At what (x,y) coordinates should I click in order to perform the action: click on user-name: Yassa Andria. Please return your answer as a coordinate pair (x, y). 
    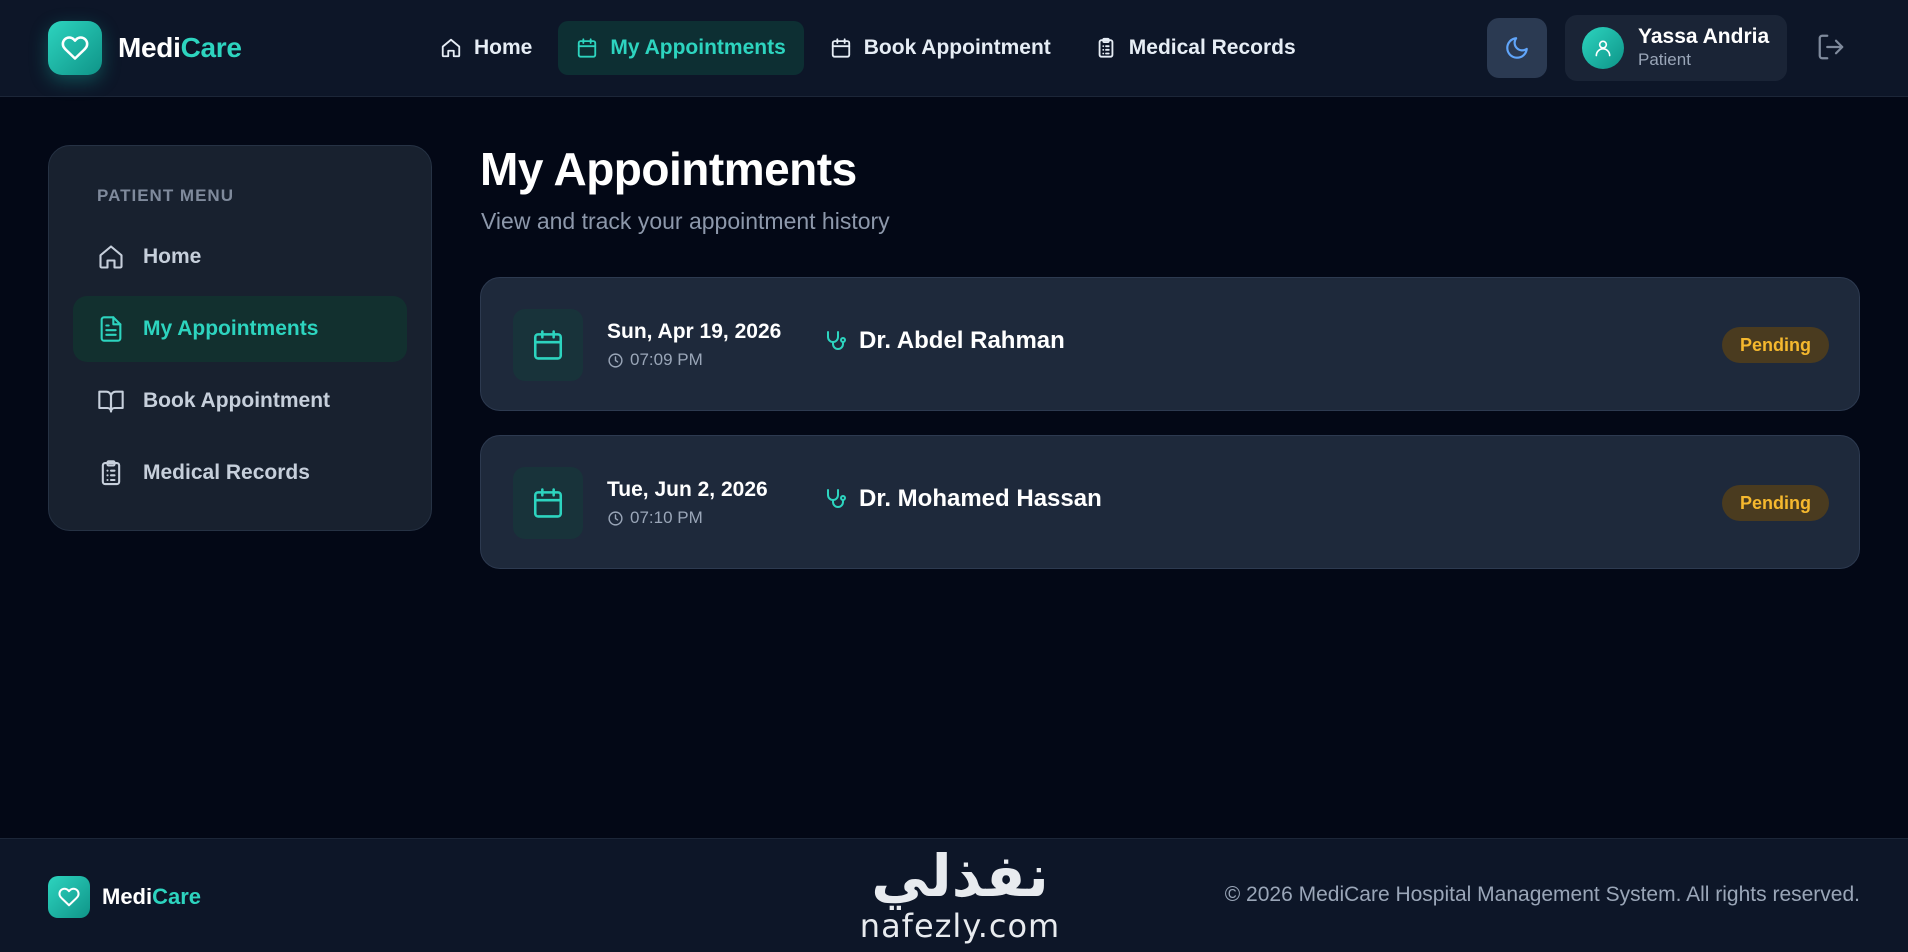
    Looking at the image, I should click on (1704, 36).